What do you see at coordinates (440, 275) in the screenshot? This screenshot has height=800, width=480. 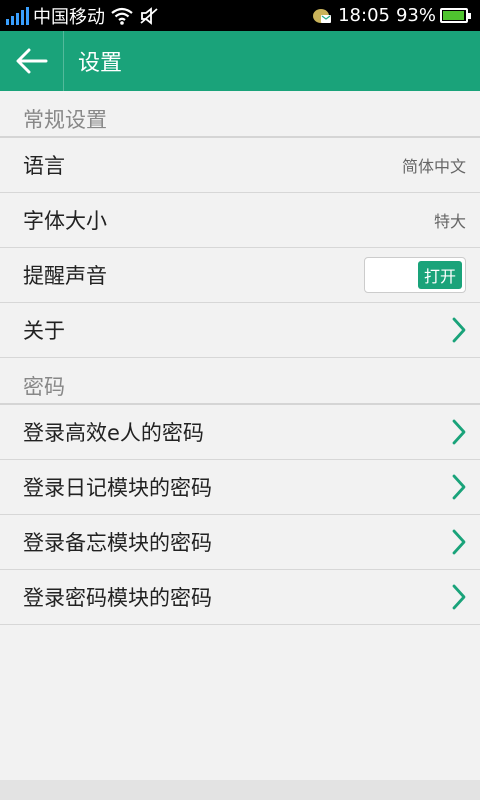 I see `toggle-knob: 打开` at bounding box center [440, 275].